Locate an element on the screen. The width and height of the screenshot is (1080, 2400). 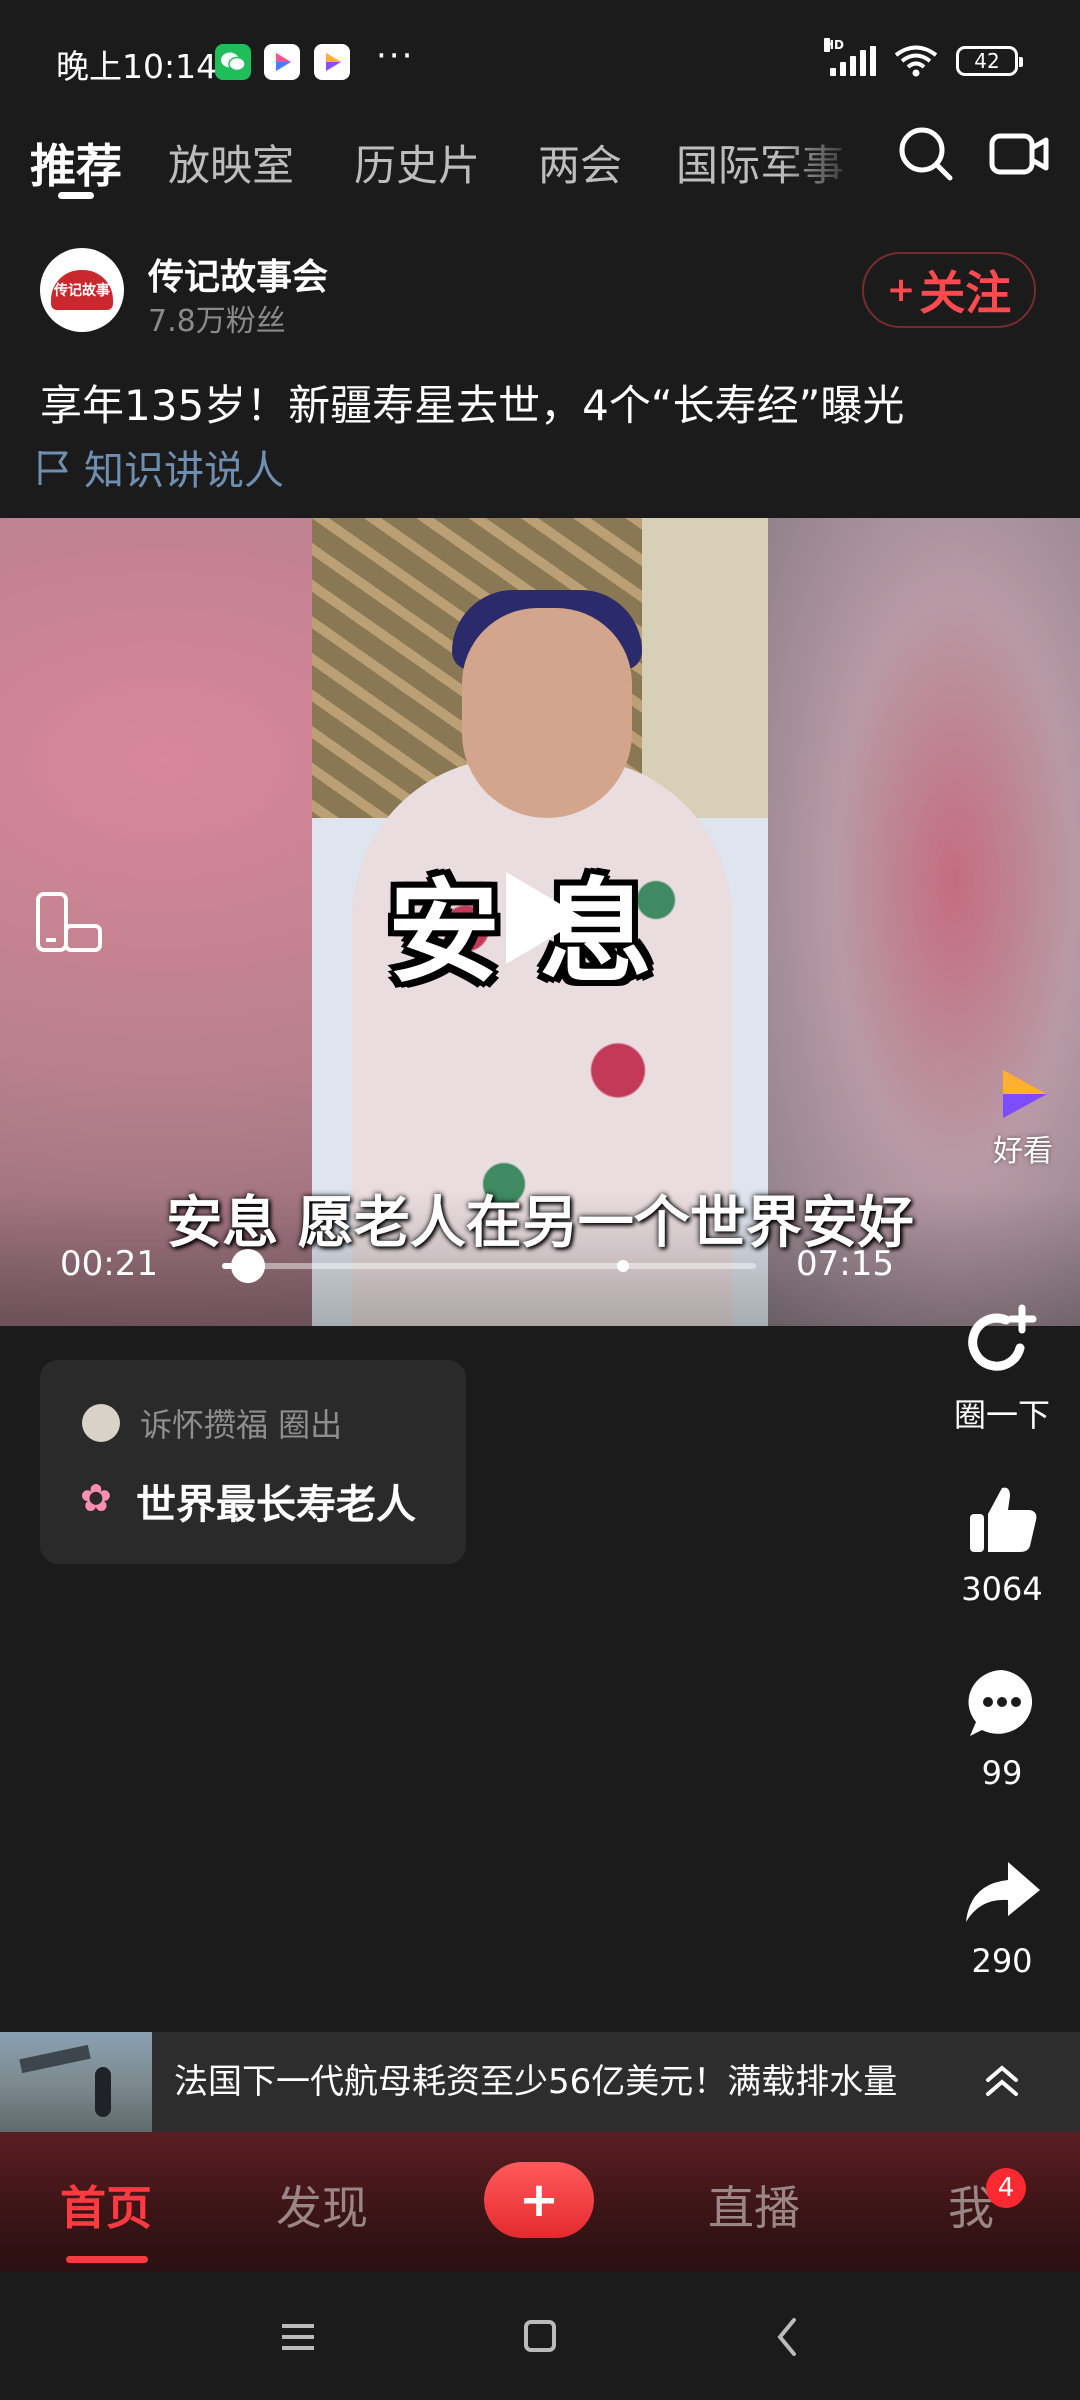
progress-bar is located at coordinates (489, 1266).